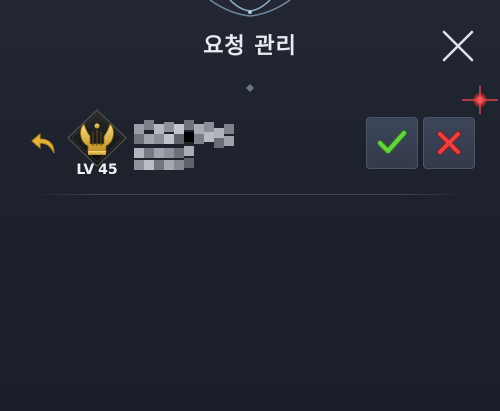  Describe the element at coordinates (97, 138) in the screenshot. I see `lyre-emblem-icon` at that location.